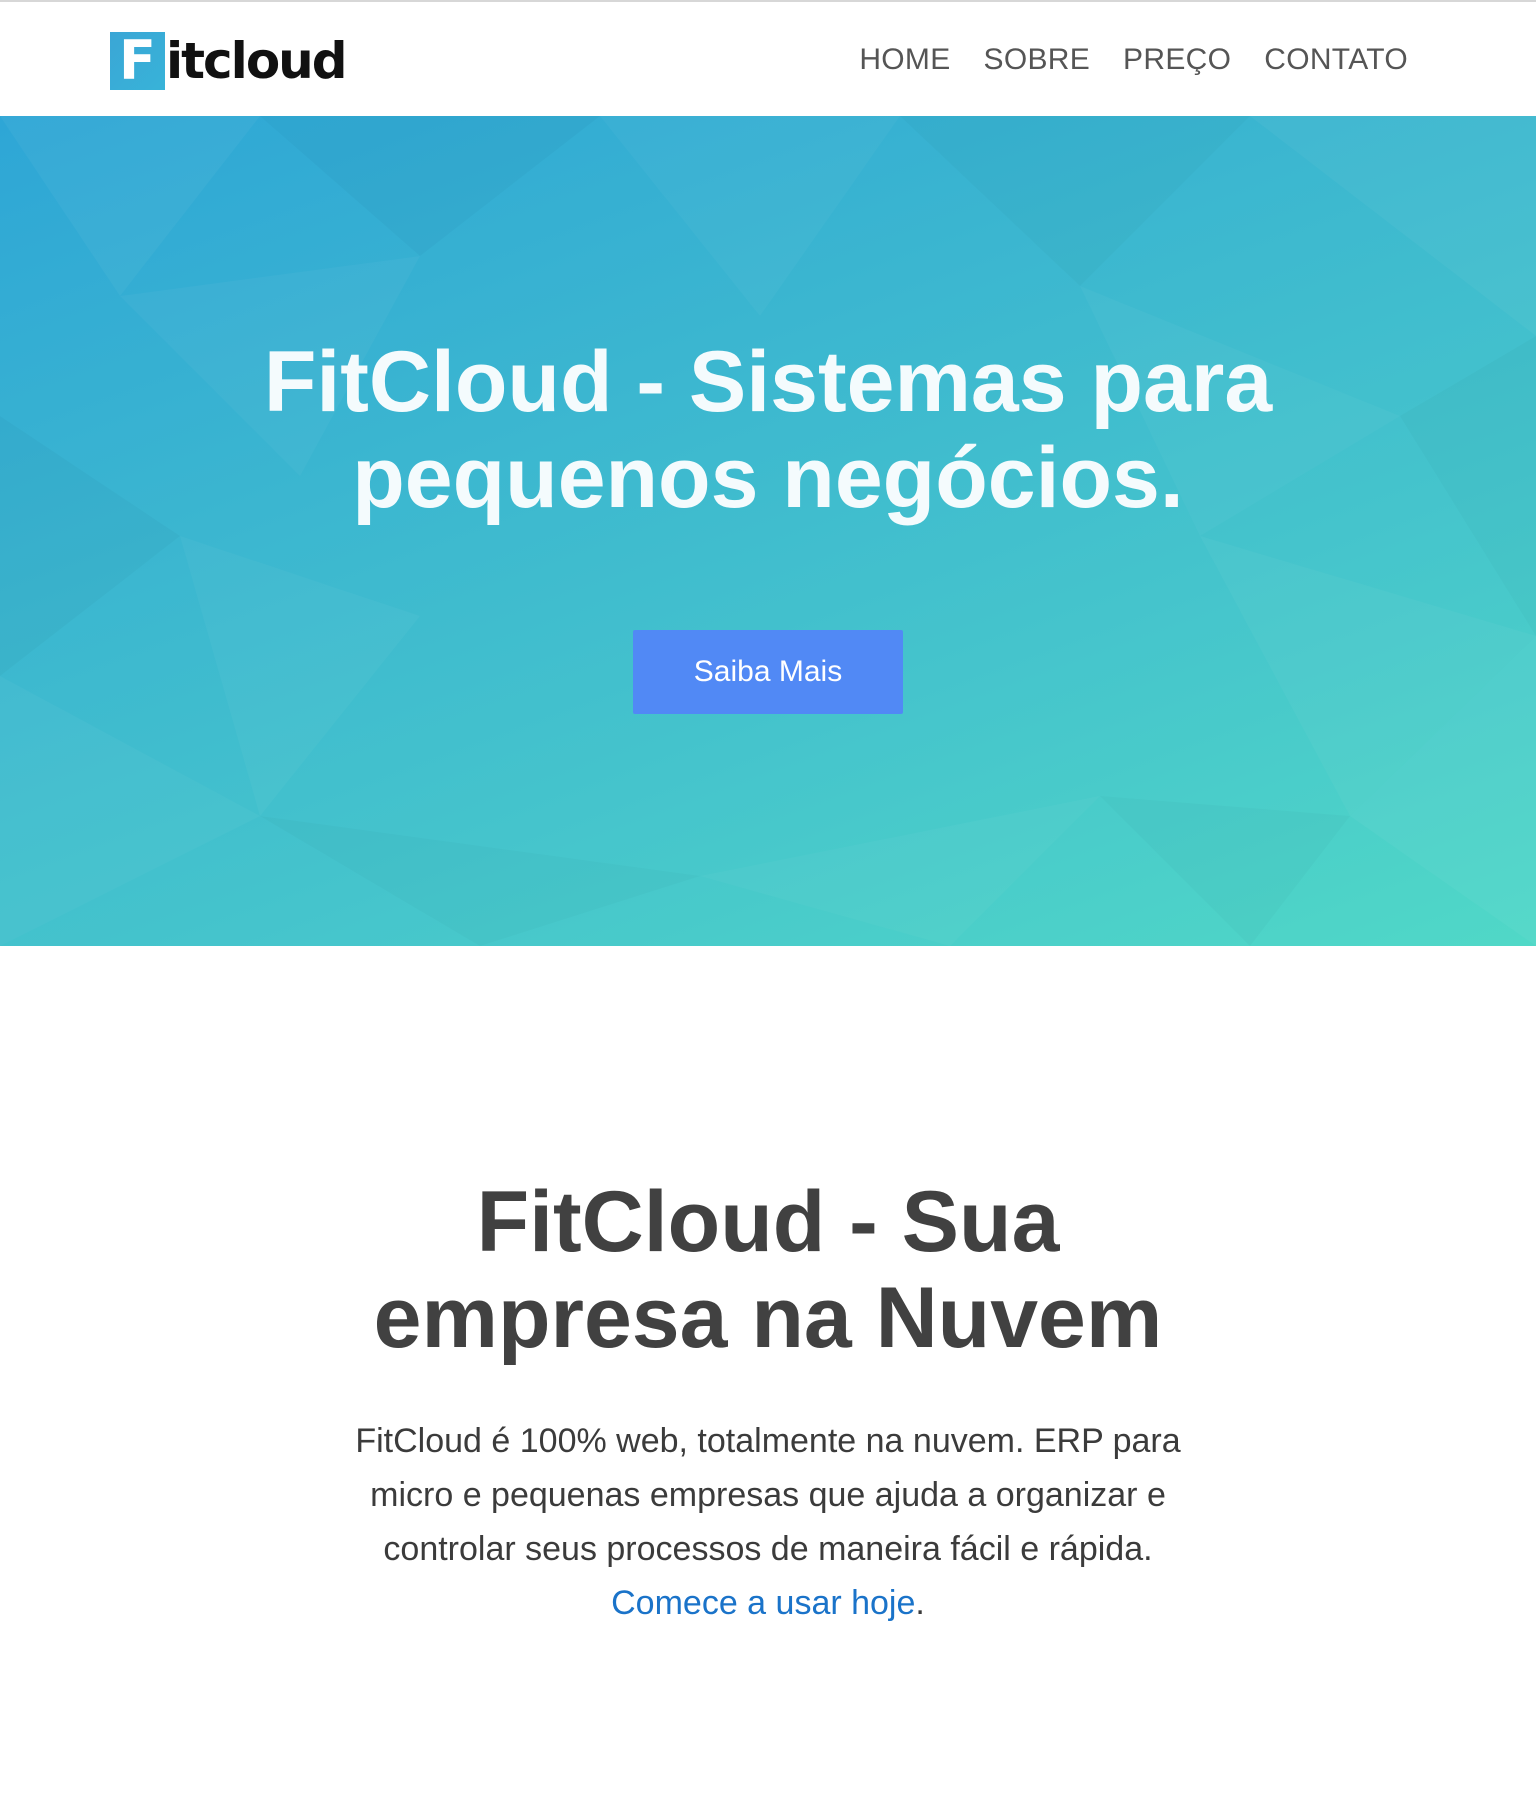 This screenshot has width=1536, height=1818. I want to click on fitcloud-logo: F itcloud, so click(229, 61).